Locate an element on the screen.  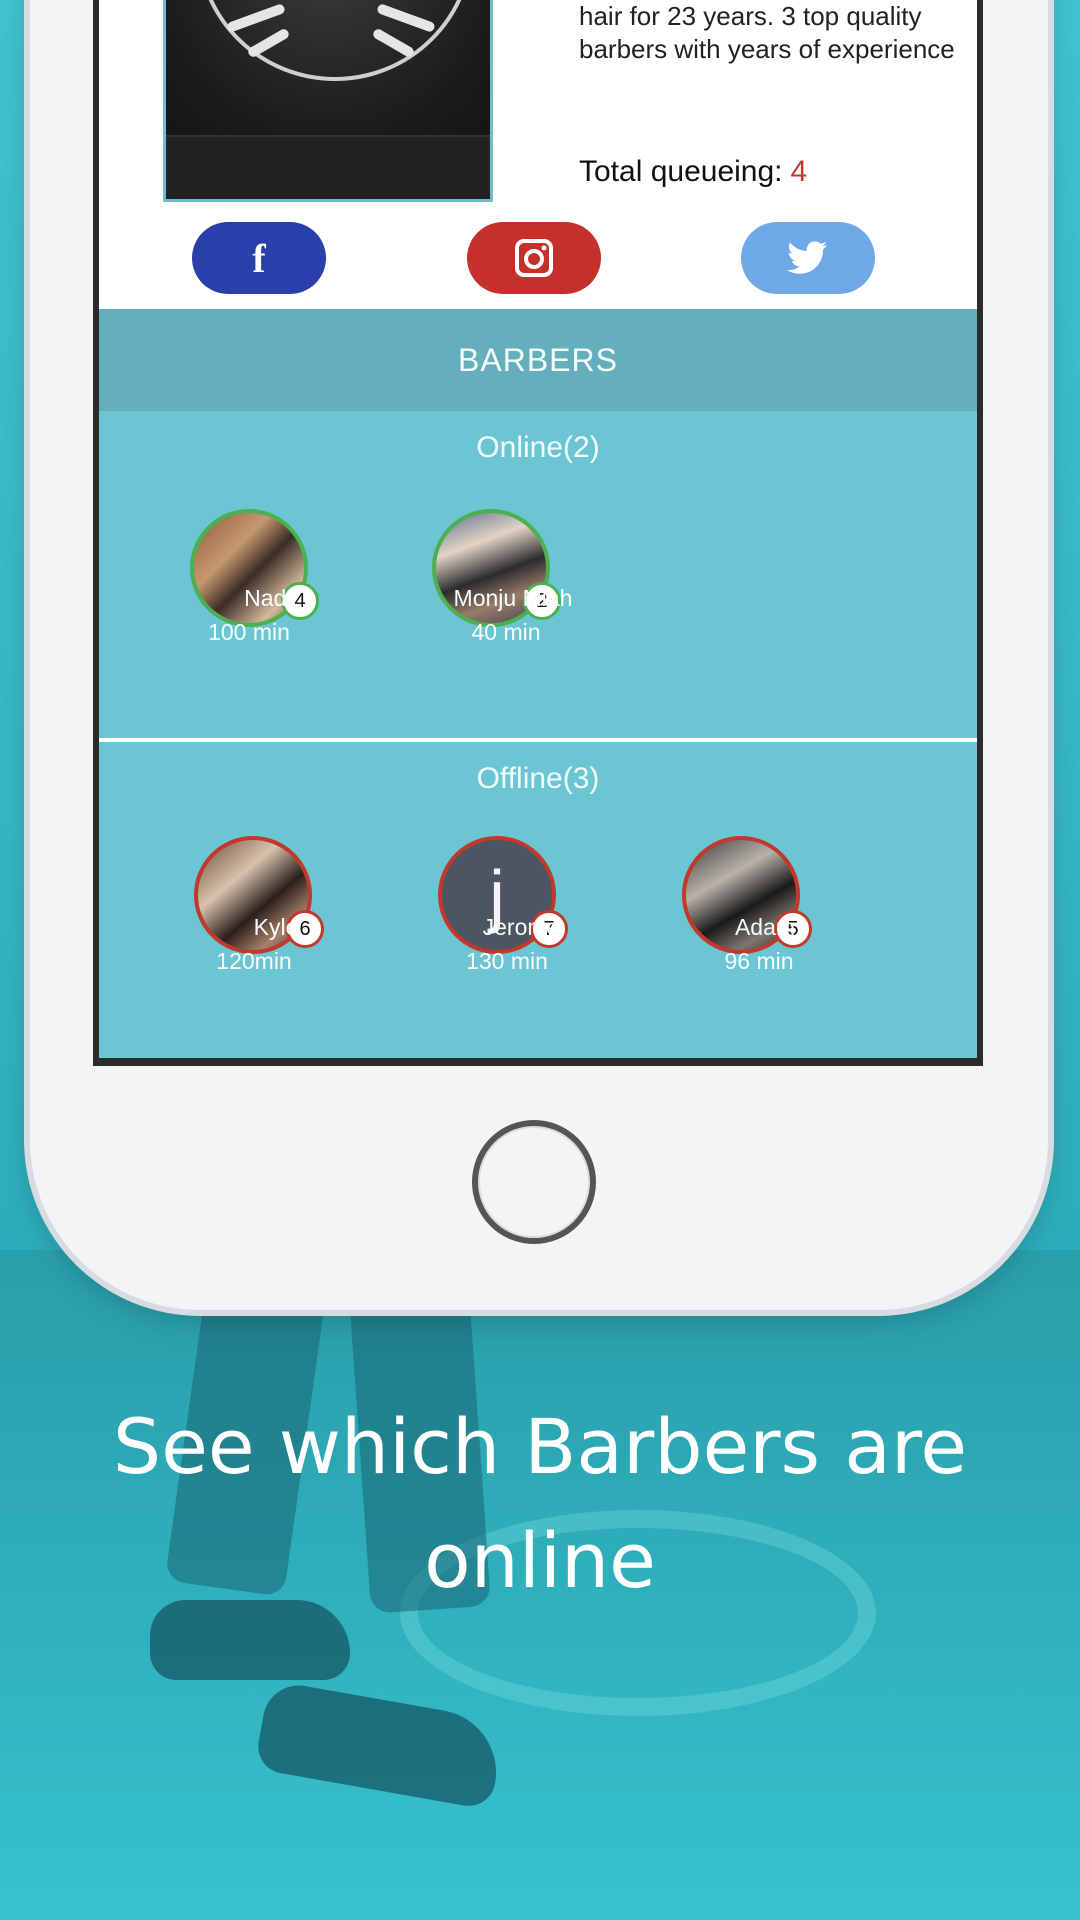
barber-wait: 96 min is located at coordinates (759, 961).